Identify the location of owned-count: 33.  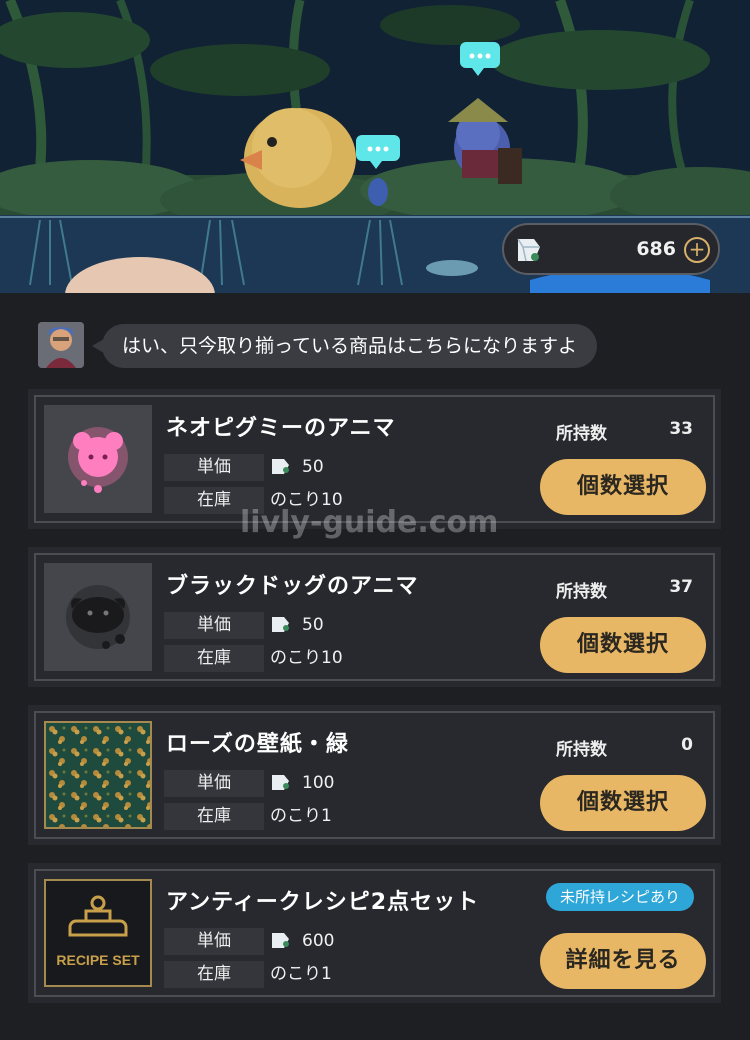
(681, 429).